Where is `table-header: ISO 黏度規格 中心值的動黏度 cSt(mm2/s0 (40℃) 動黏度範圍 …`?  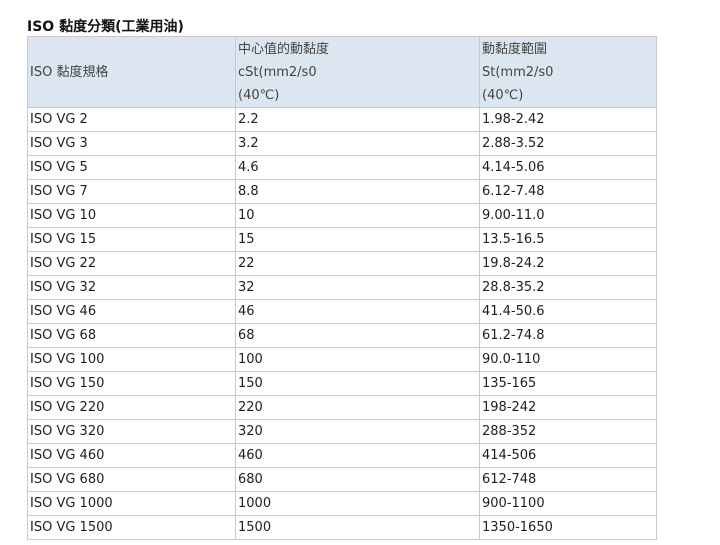 table-header: ISO 黏度規格 中心值的動黏度 cSt(mm2/s0 (40℃) 動黏度範圍 … is located at coordinates (342, 72).